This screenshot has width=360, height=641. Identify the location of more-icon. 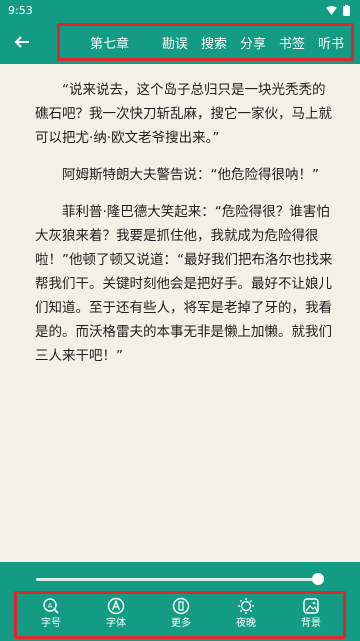
(181, 606).